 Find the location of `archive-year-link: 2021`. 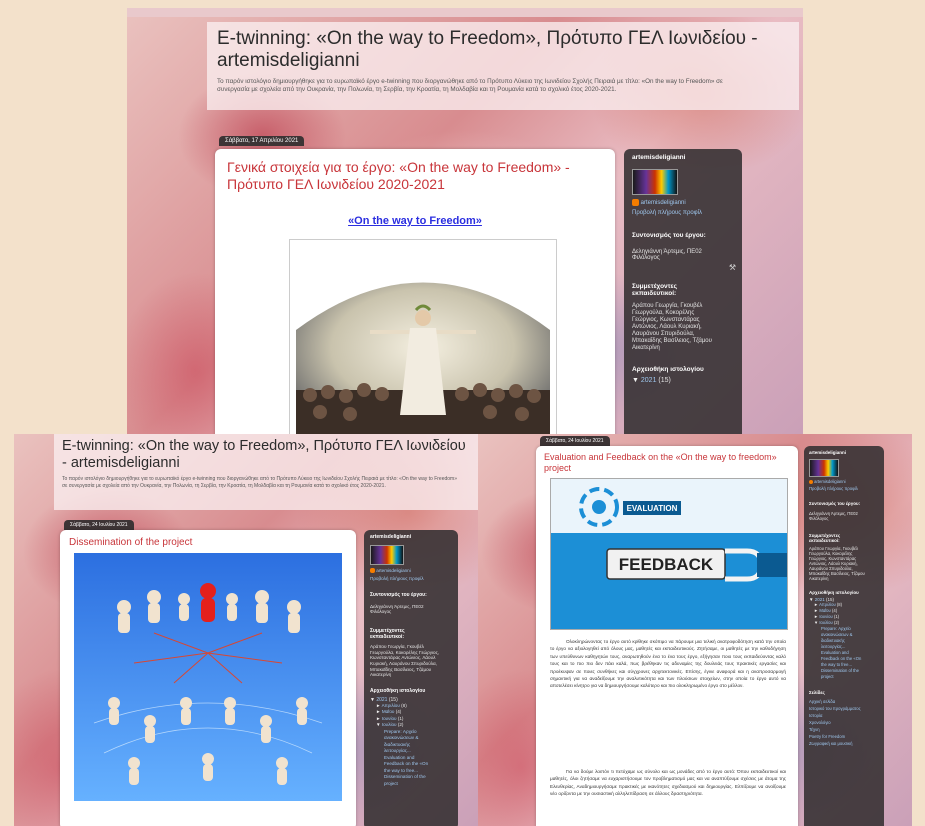

archive-year-link: 2021 is located at coordinates (649, 380).